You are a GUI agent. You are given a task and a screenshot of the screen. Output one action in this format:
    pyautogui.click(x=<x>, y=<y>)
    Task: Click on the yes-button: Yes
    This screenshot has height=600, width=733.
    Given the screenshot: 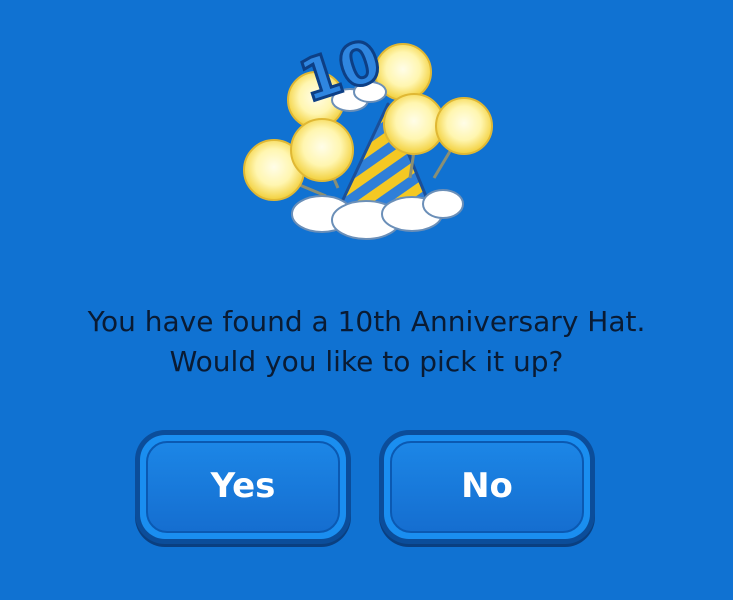 What is the action you would take?
    pyautogui.click(x=243, y=487)
    